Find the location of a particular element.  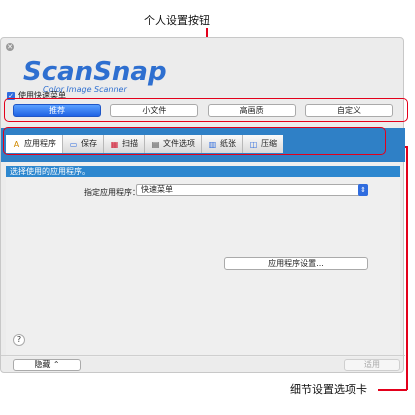

chevron-updown-icon: ⇕ is located at coordinates (363, 190).